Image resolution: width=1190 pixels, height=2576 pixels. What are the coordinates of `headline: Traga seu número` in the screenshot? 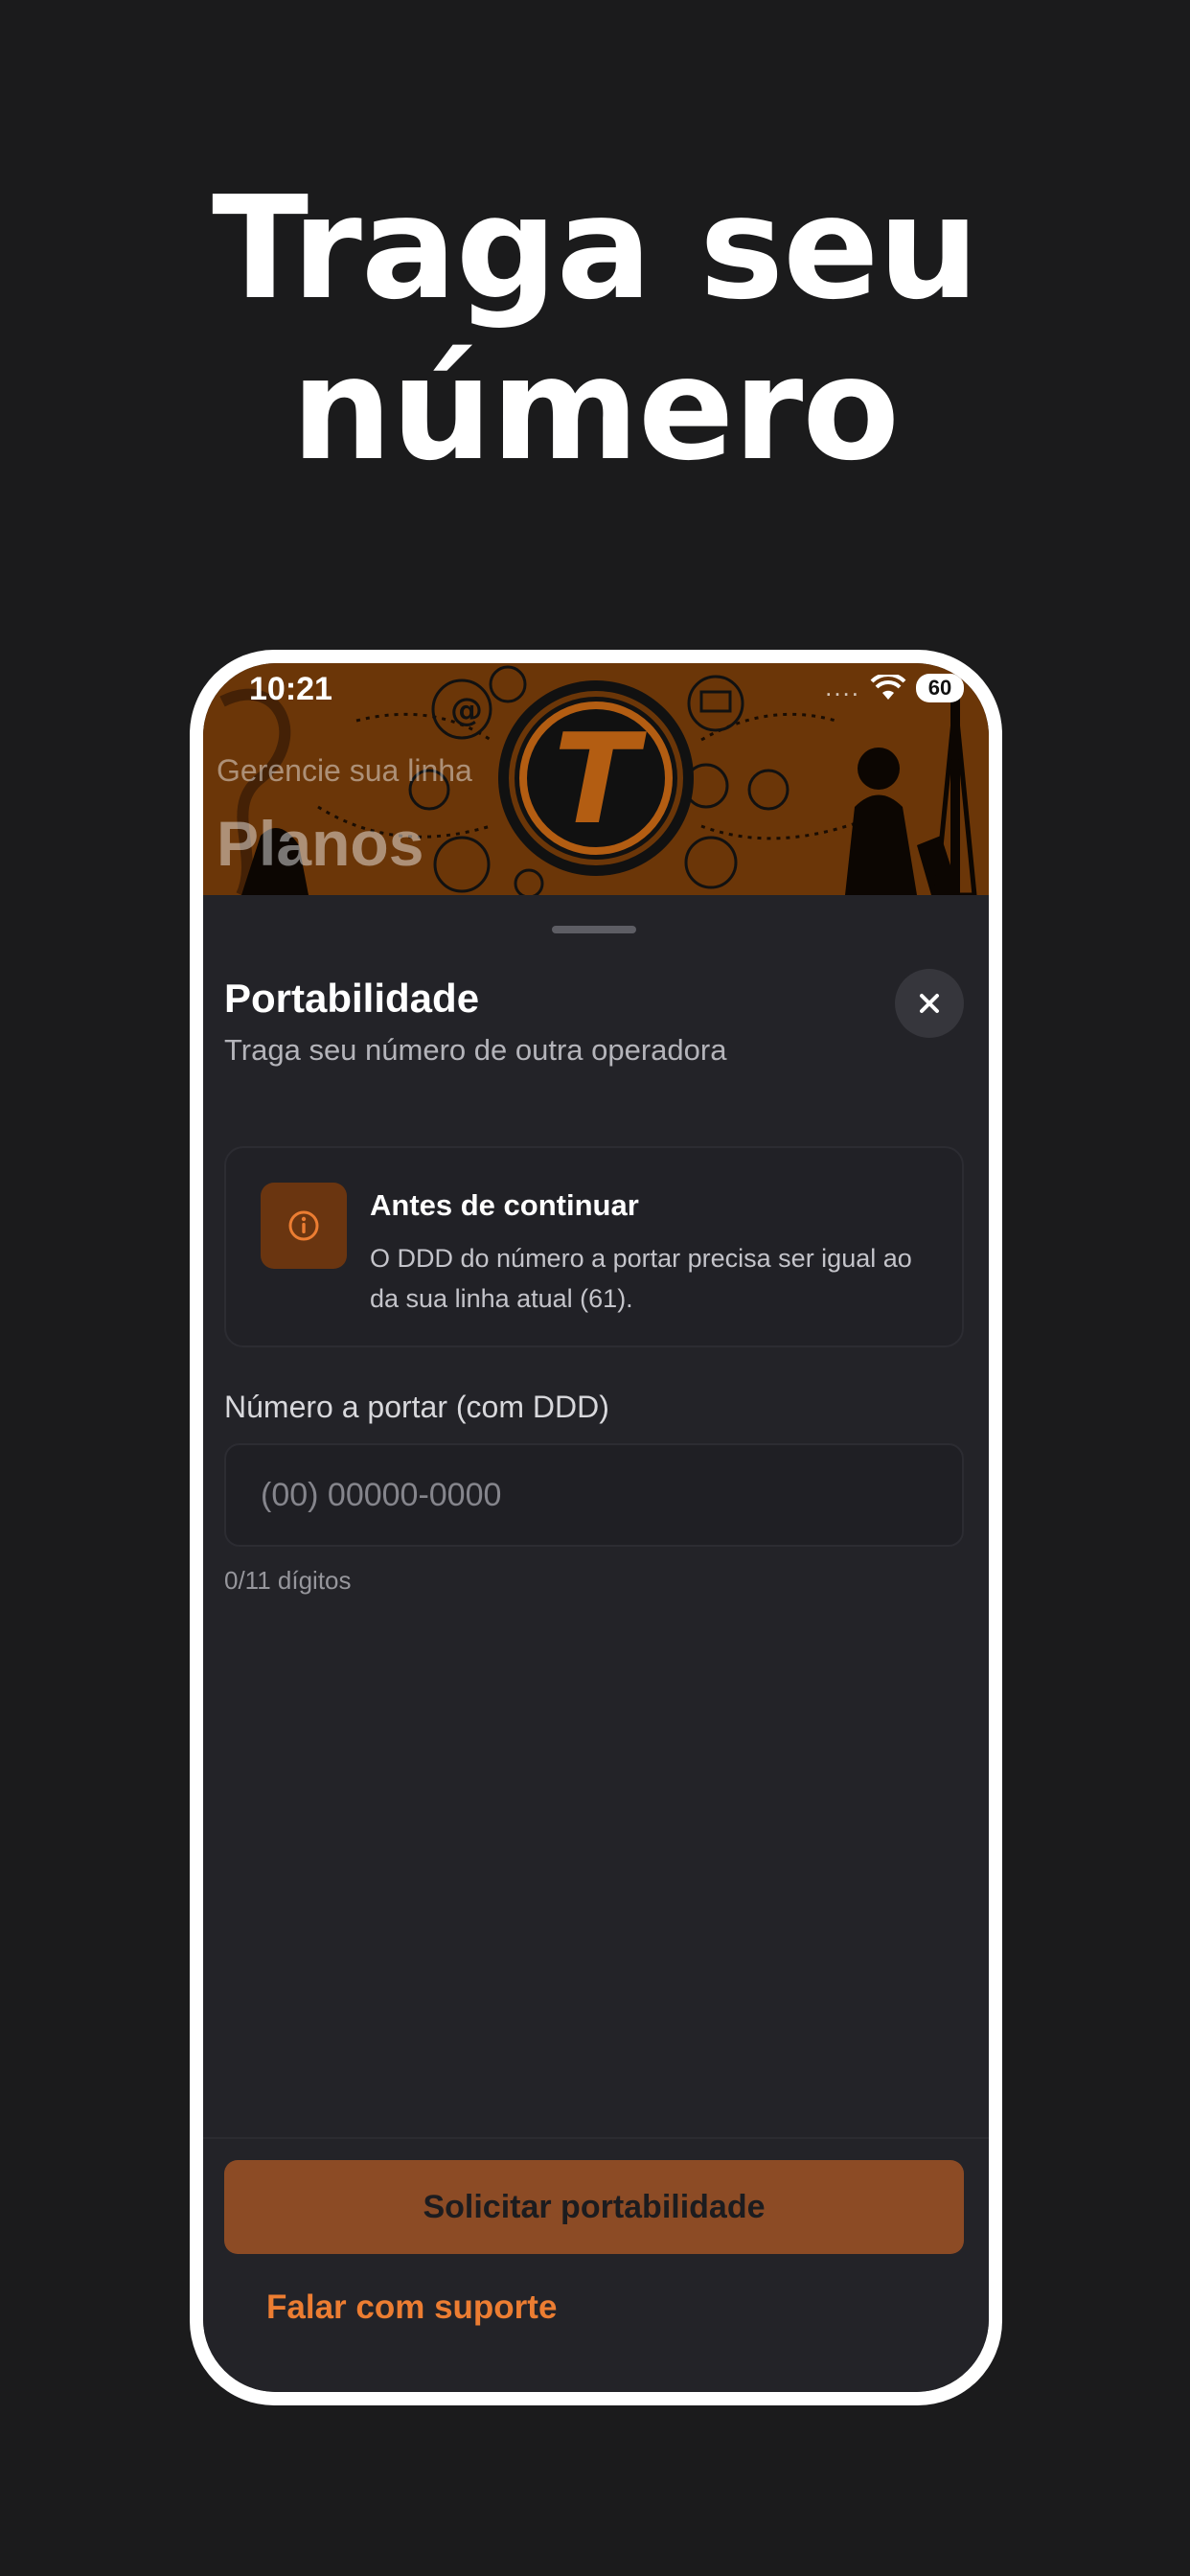 It's located at (595, 329).